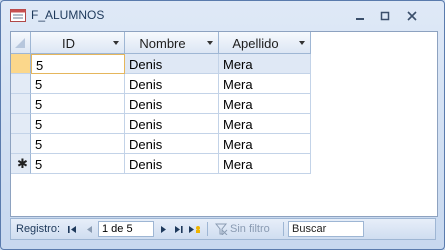  I want to click on next-record-icon, so click(163, 229).